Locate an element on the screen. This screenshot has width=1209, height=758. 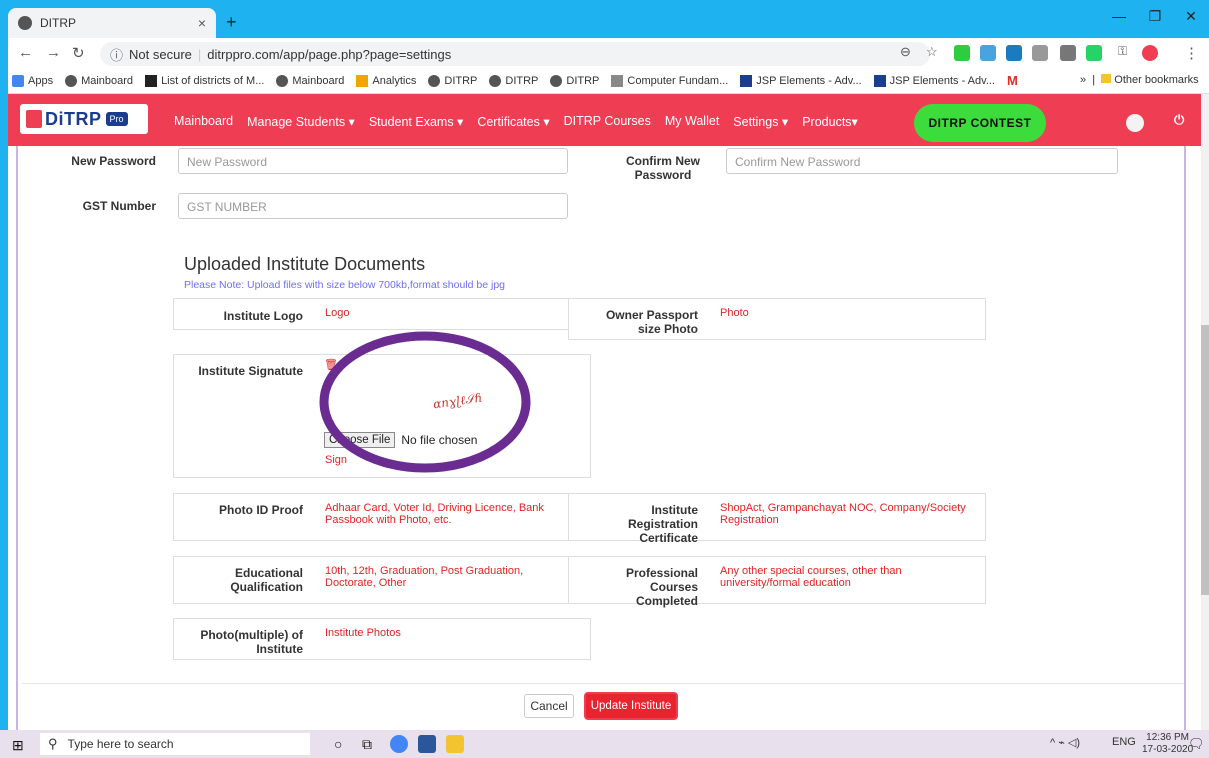
bookmark-item: Analytics is located at coordinates (386, 80).